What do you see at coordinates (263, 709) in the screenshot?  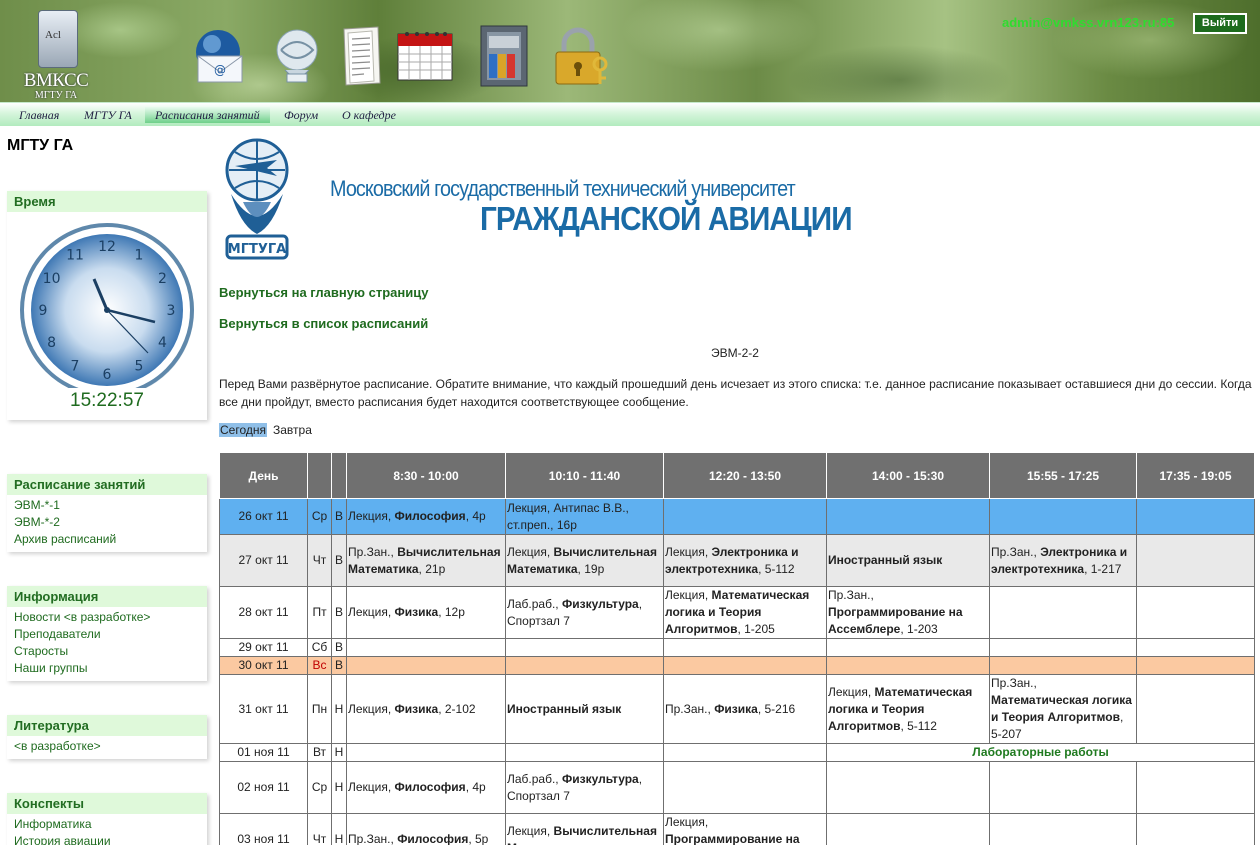 I see `schedule-date-cell: 31 окт 11` at bounding box center [263, 709].